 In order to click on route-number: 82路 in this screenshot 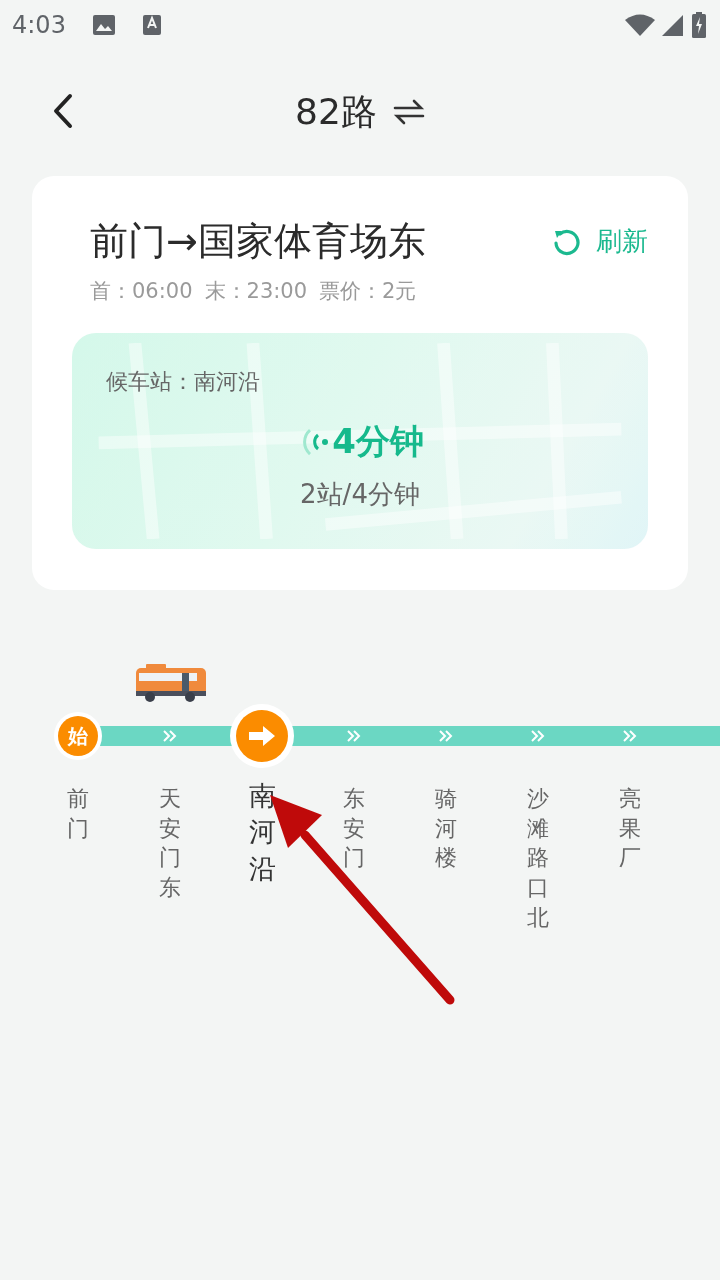, I will do `click(336, 111)`.